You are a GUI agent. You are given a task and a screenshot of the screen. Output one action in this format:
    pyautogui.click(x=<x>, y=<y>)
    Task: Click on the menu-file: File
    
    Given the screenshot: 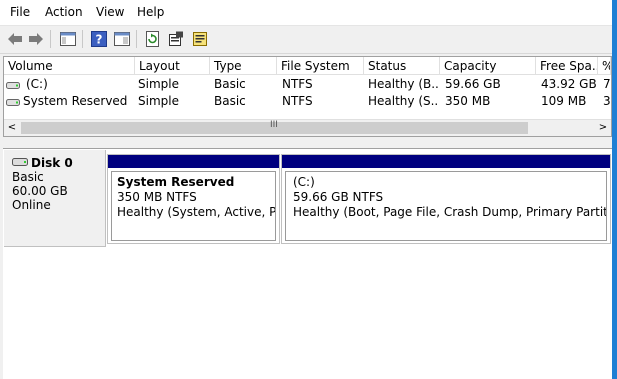 What is the action you would take?
    pyautogui.click(x=20, y=12)
    